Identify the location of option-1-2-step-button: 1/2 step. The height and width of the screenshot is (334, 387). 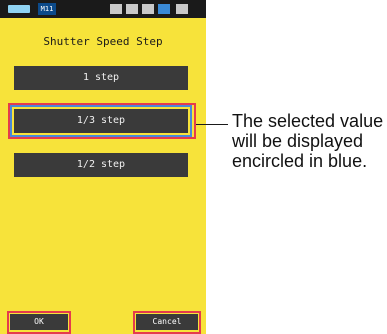
(101, 165).